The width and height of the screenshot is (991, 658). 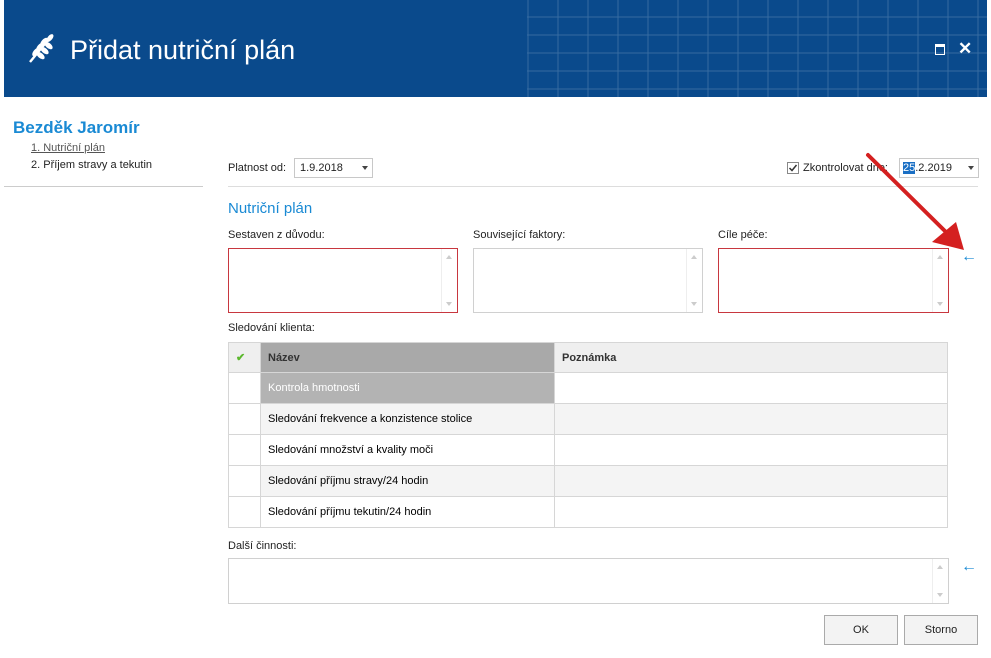 I want to click on table-row: Kontrola hmotnosti, so click(x=588, y=388).